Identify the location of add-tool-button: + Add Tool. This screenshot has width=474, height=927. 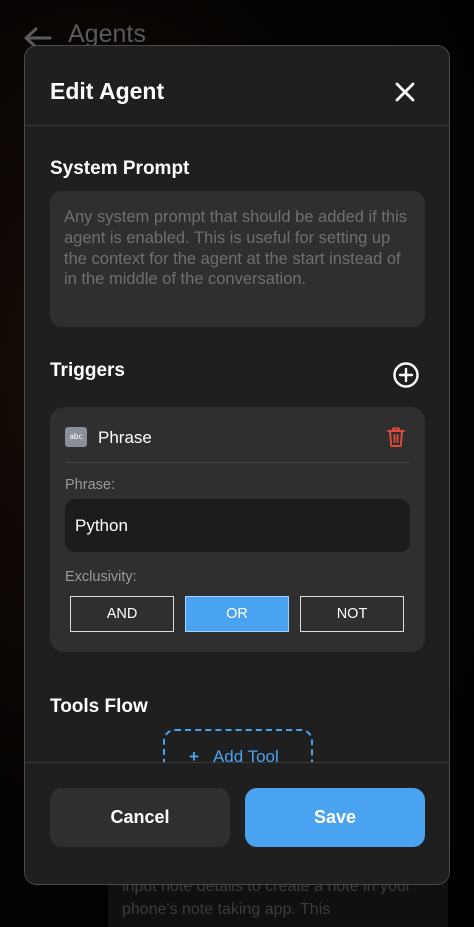
(238, 745).